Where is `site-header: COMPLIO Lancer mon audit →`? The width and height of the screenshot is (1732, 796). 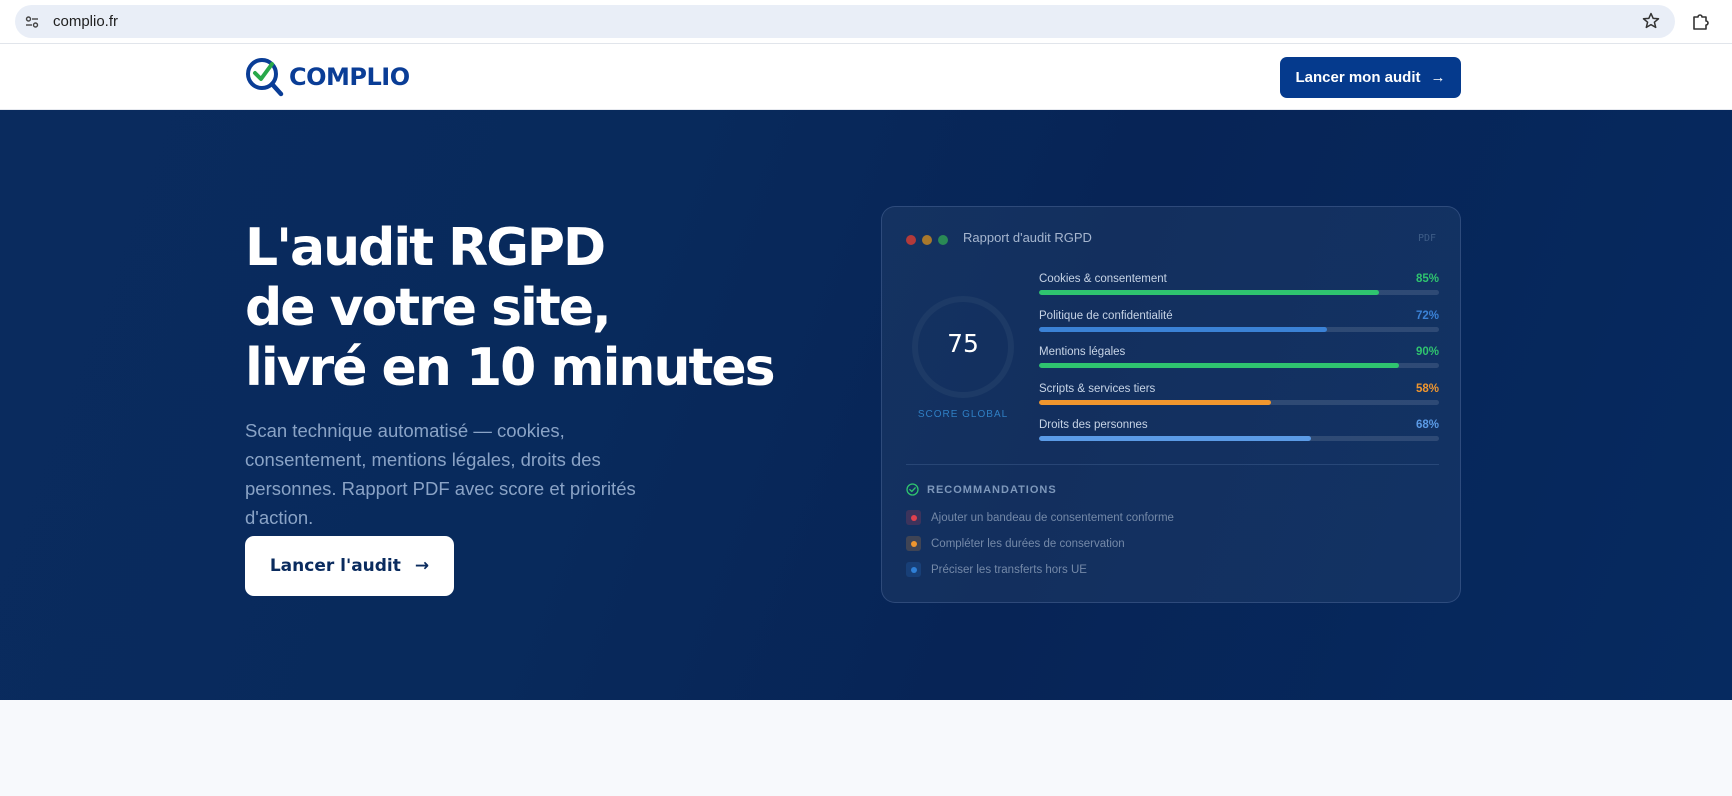 site-header: COMPLIO Lancer mon audit → is located at coordinates (866, 77).